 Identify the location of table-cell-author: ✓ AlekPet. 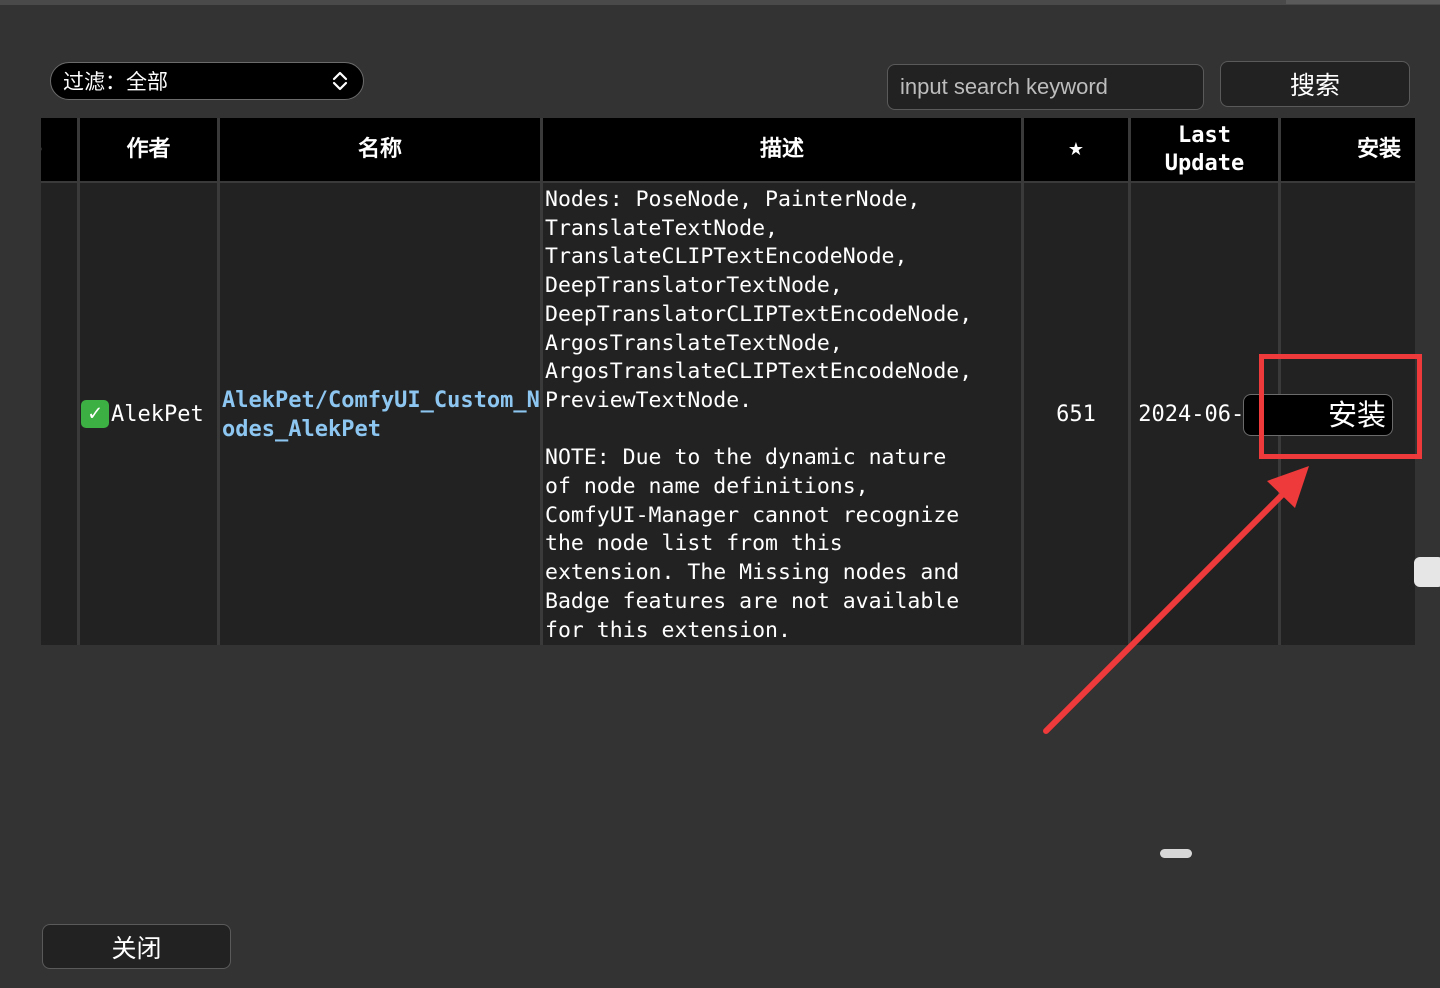
(148, 413).